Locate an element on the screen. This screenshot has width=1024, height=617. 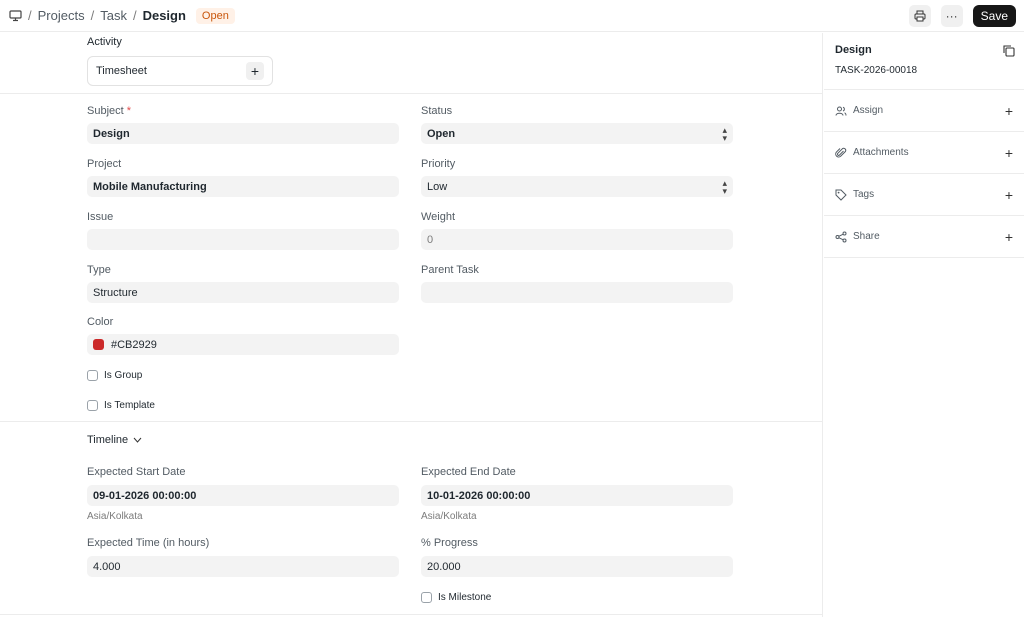
is-template-checkbox is located at coordinates (92, 405).